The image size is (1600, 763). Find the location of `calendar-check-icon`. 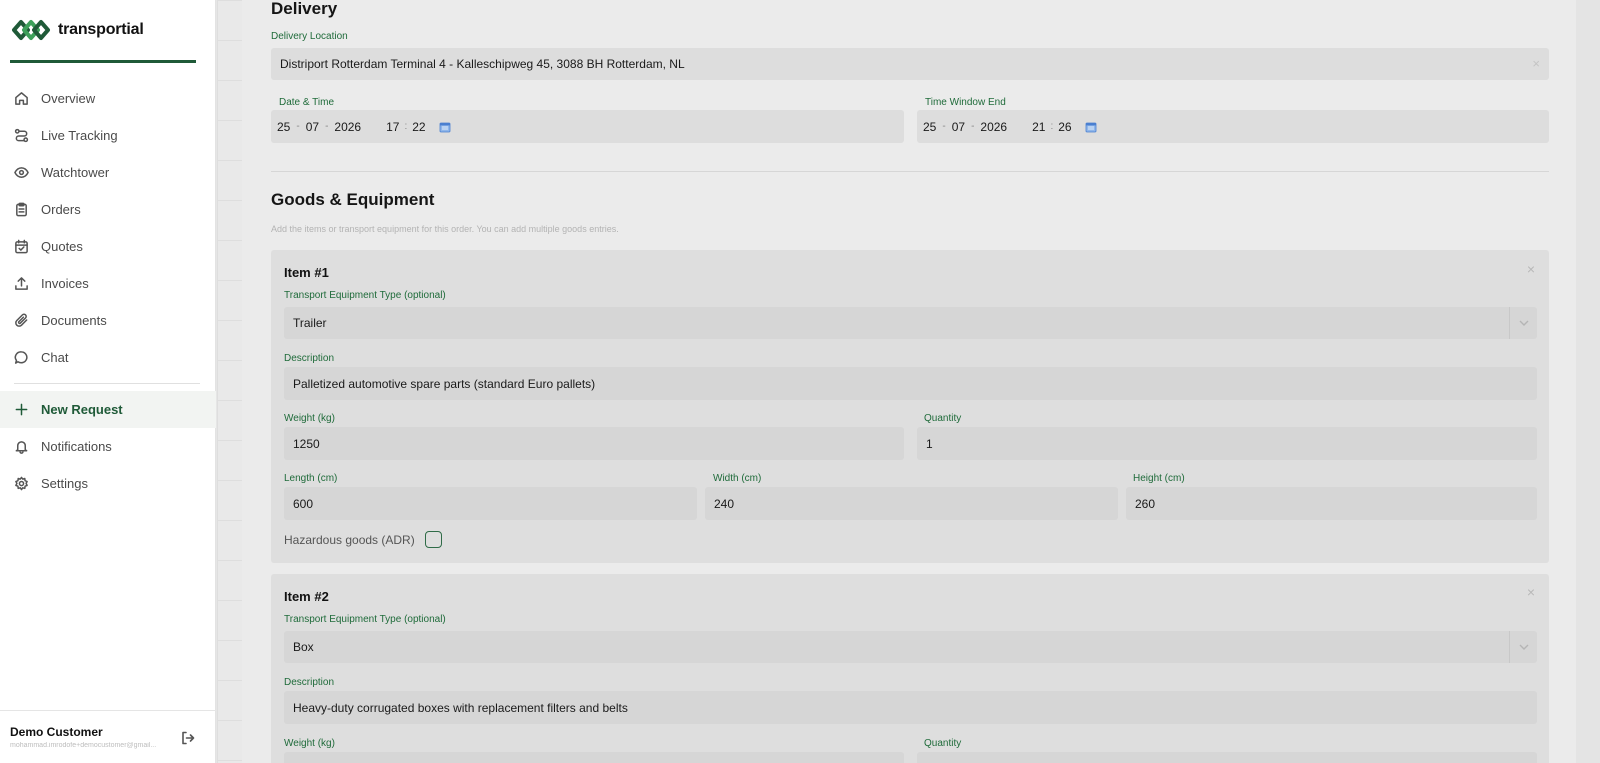

calendar-check-icon is located at coordinates (21, 246).